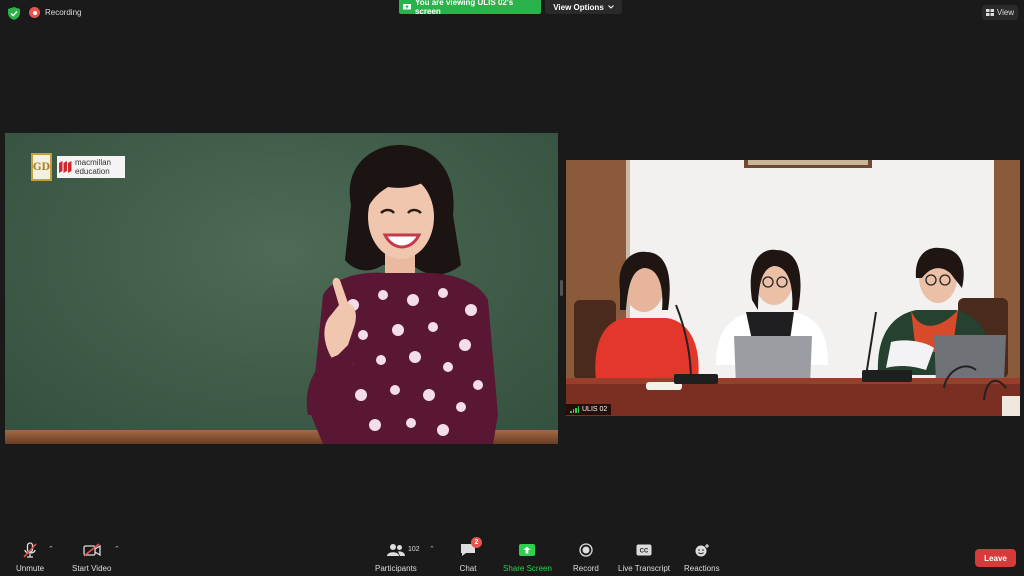 This screenshot has width=1024, height=576. I want to click on recording-label: Recording, so click(63, 12).